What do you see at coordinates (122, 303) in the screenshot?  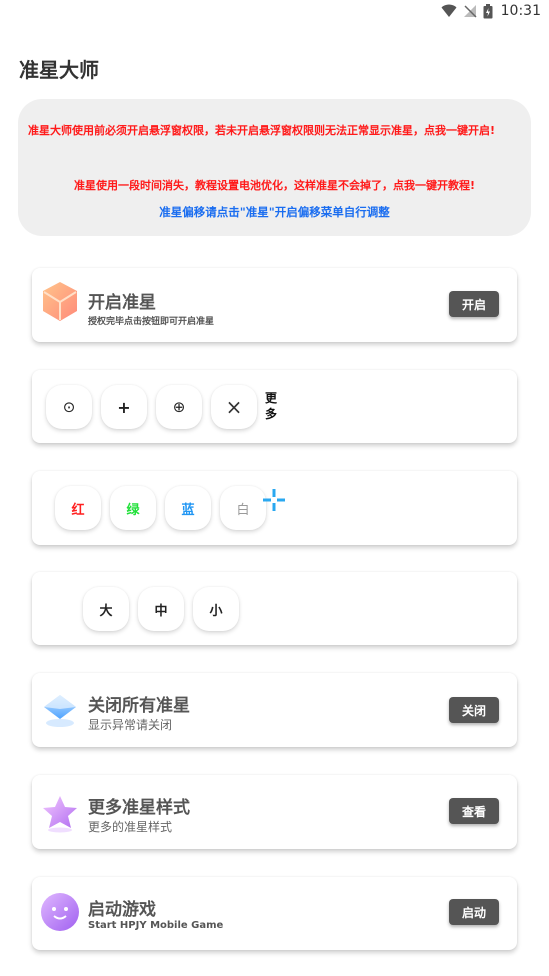 I see `enable-card-title: 开启准星` at bounding box center [122, 303].